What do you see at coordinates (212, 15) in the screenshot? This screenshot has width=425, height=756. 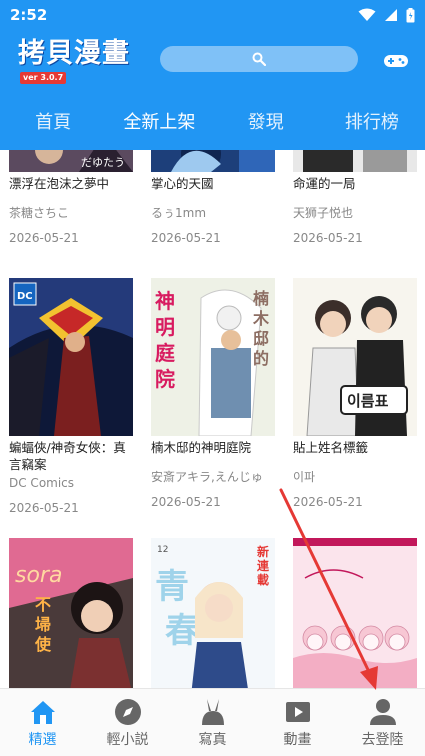 I see `status-bar: 2:52` at bounding box center [212, 15].